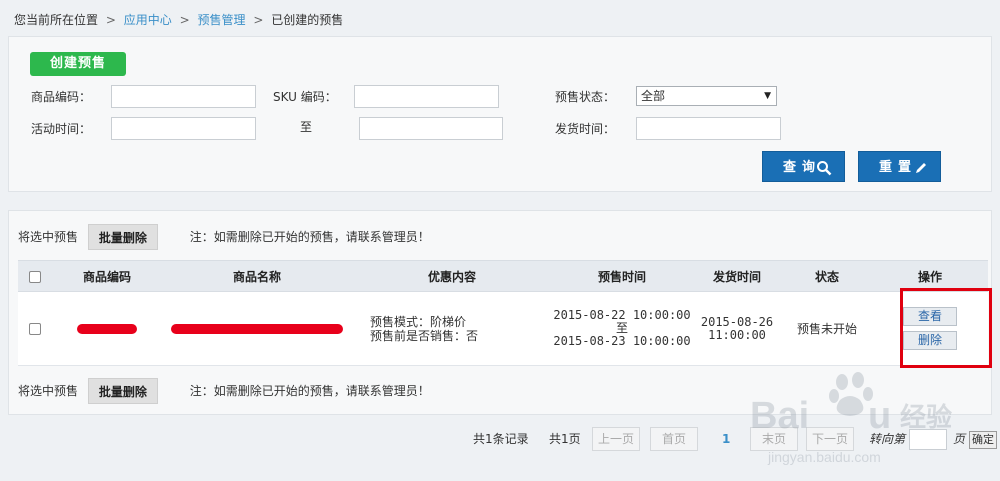 This screenshot has width=1000, height=481. I want to click on breadcrumb: 您当前所在位置 > 应用中心 > 预售管理 > 已创建的预售, so click(178, 20).